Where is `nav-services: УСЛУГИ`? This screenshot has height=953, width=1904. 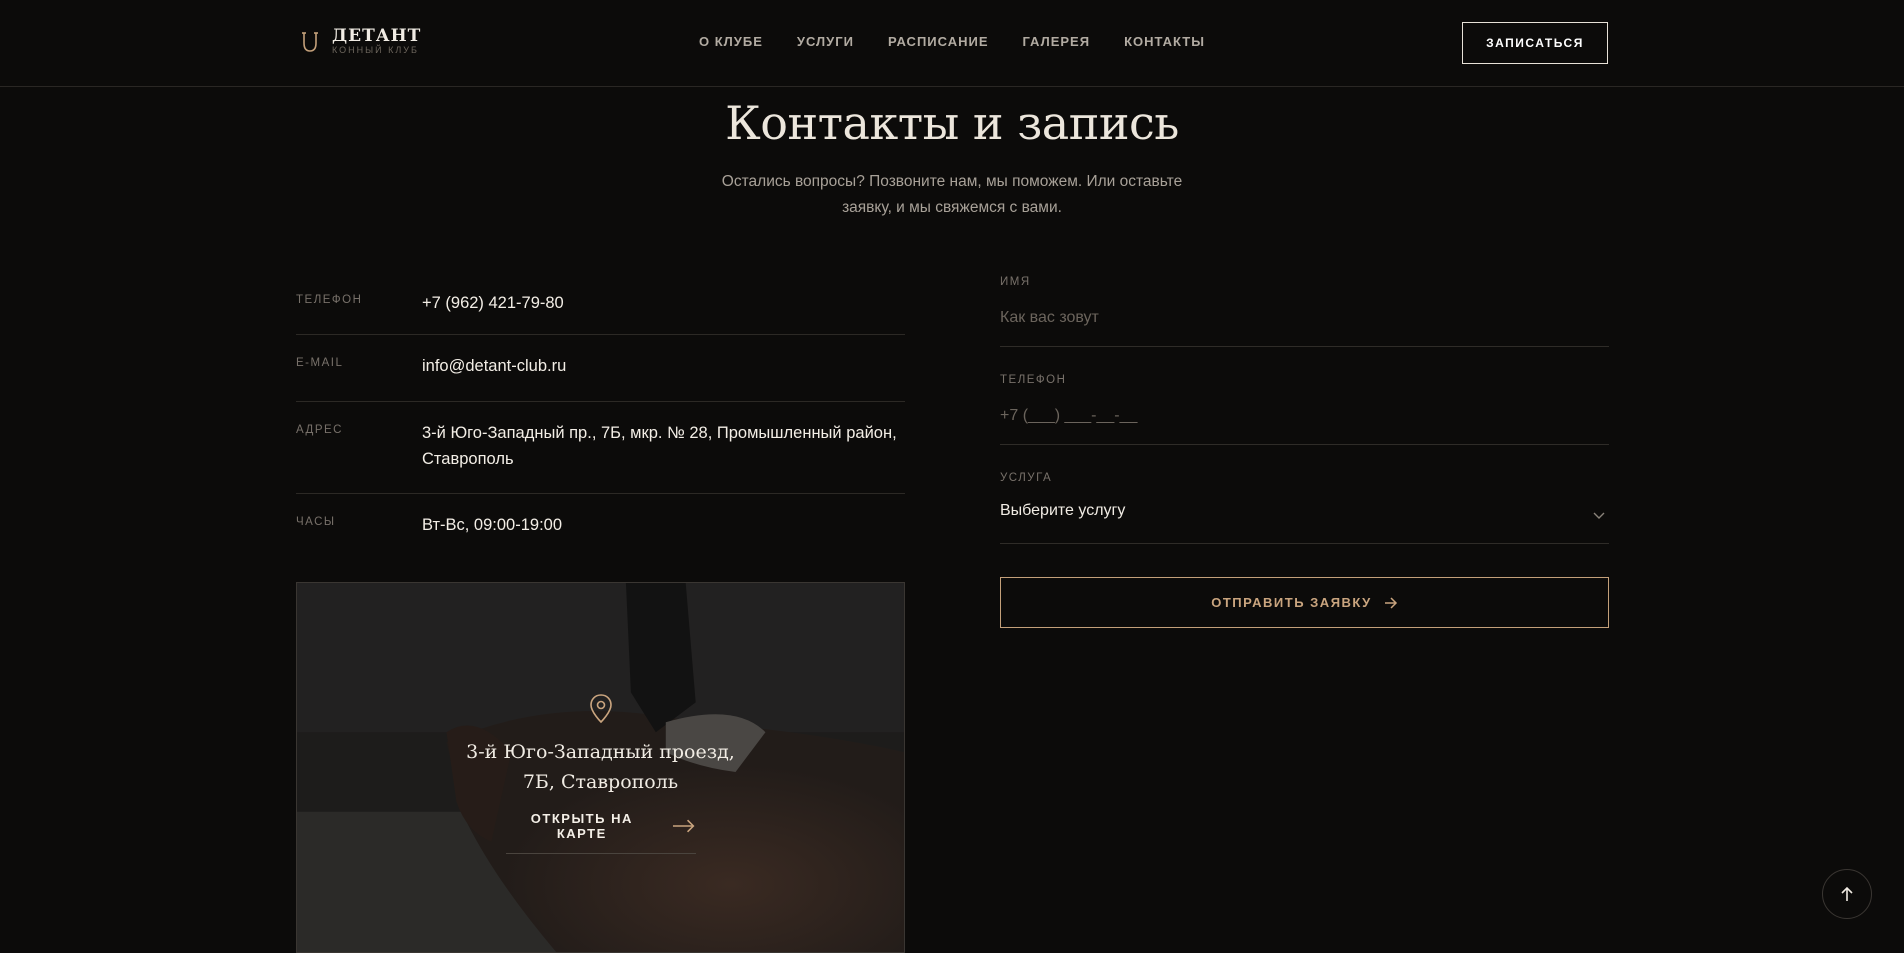 nav-services: УСЛУГИ is located at coordinates (825, 41).